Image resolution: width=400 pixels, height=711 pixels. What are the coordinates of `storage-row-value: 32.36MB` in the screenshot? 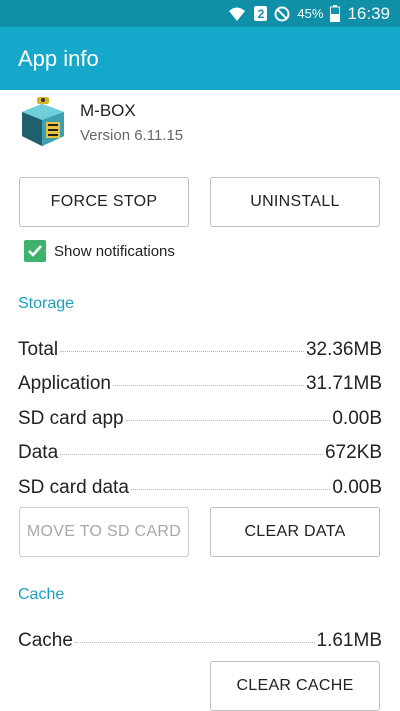 It's located at (343, 349).